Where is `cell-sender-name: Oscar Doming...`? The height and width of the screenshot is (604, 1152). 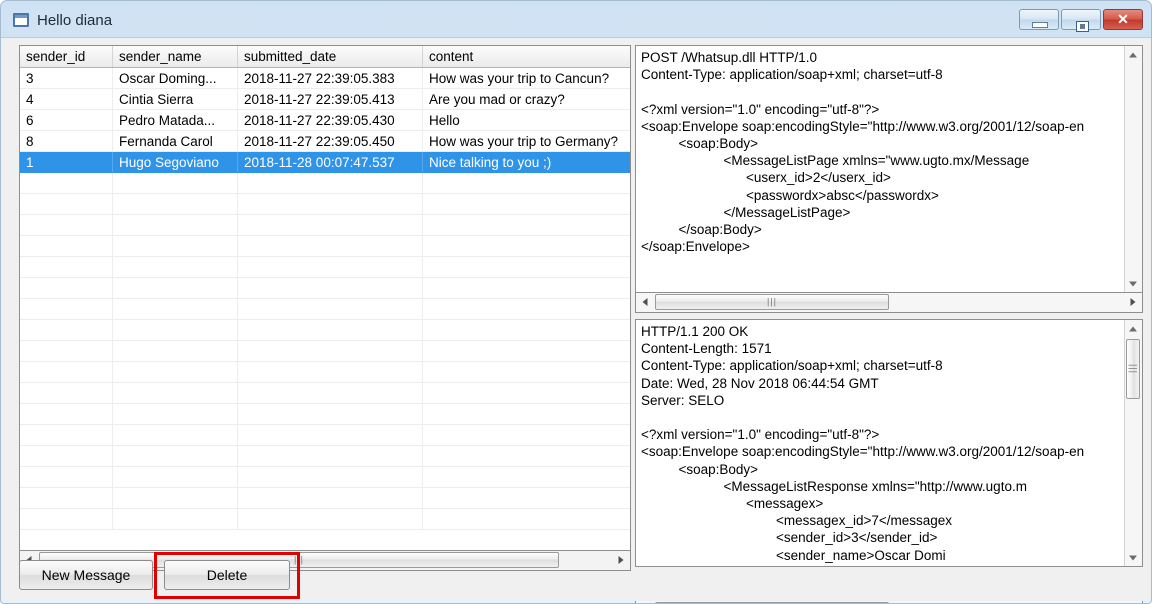 cell-sender-name: Oscar Doming... is located at coordinates (175, 78).